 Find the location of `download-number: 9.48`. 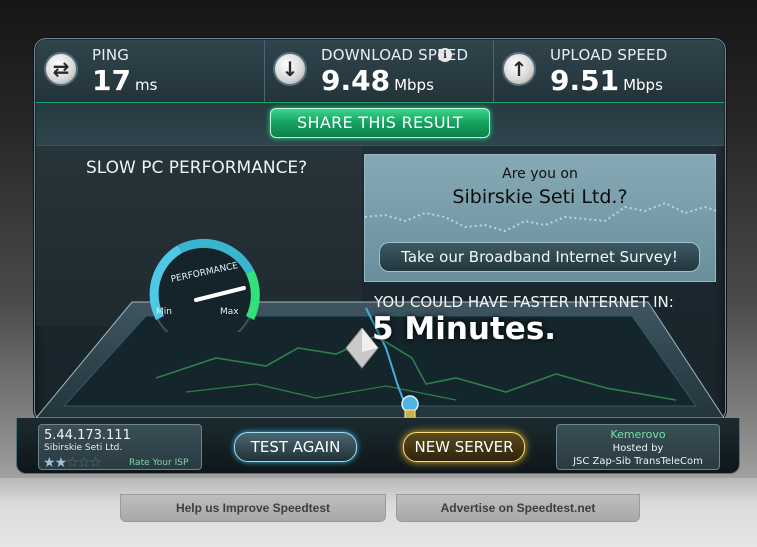

download-number: 9.48 is located at coordinates (356, 80).